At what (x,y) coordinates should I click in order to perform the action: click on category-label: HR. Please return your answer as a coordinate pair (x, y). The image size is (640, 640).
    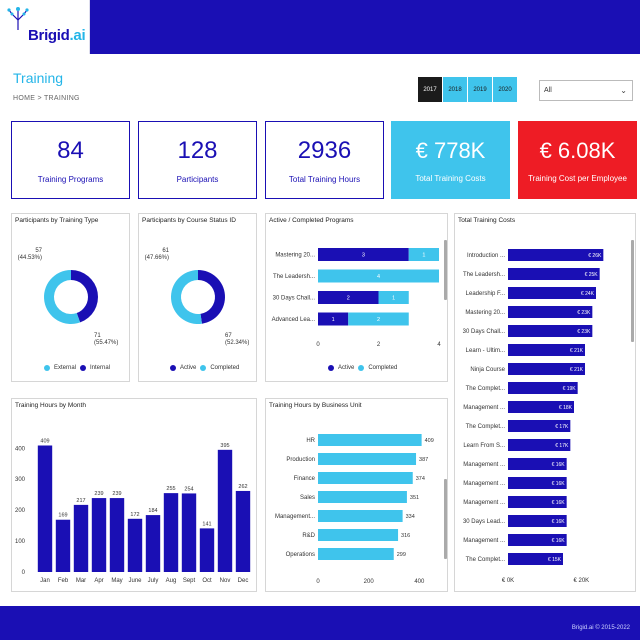
    Looking at the image, I should click on (310, 441).